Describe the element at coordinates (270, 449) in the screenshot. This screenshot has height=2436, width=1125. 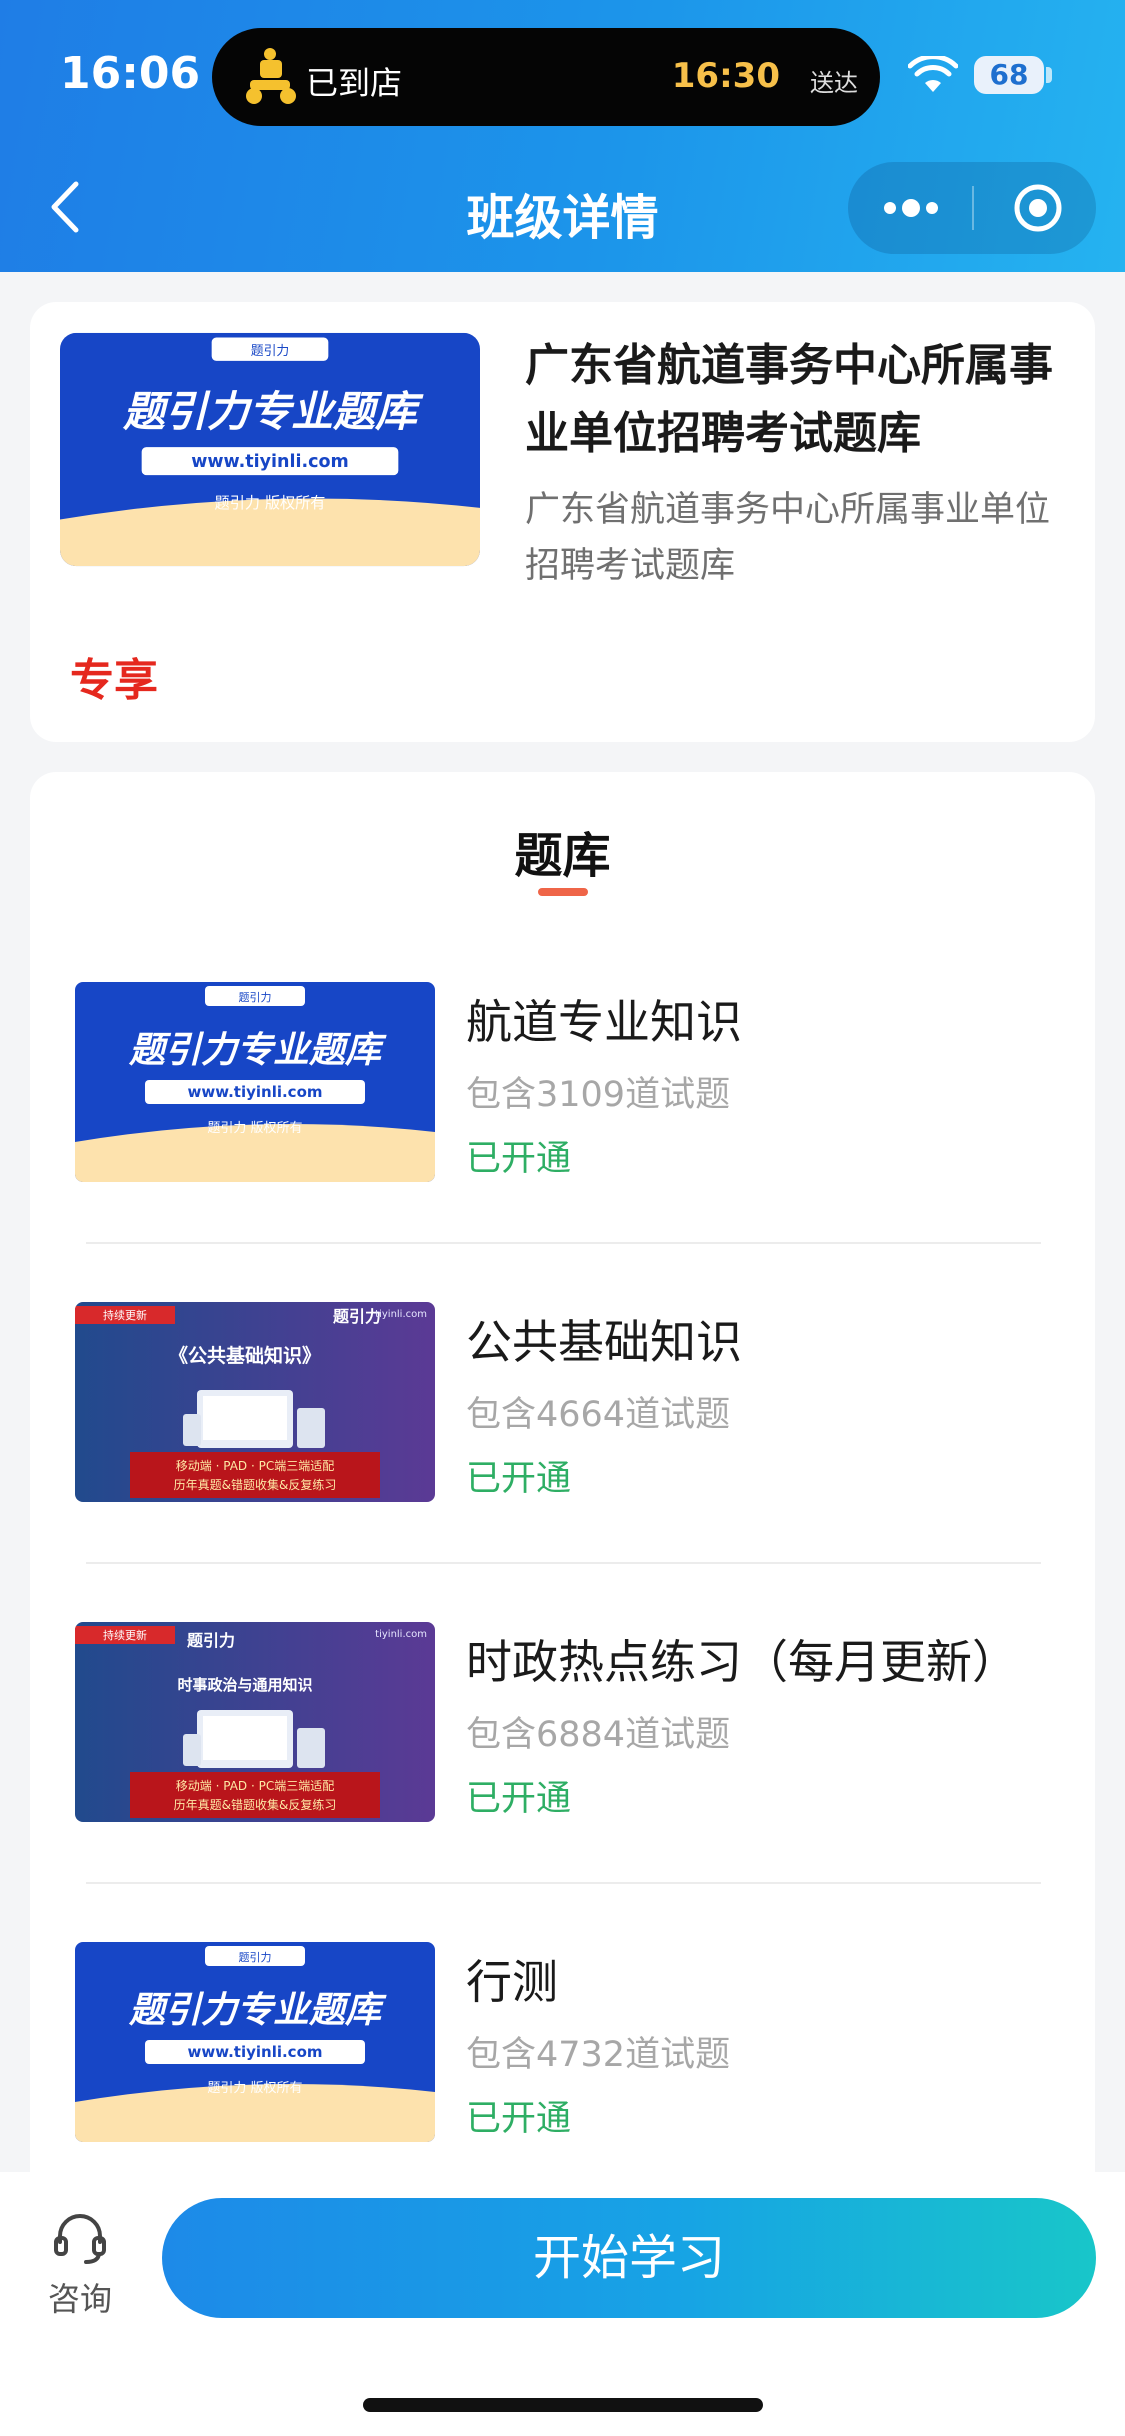
I see `course-cover-image: 题引力 题引力专业题库 www.tiyinli.com 题引力 版权所有` at that location.